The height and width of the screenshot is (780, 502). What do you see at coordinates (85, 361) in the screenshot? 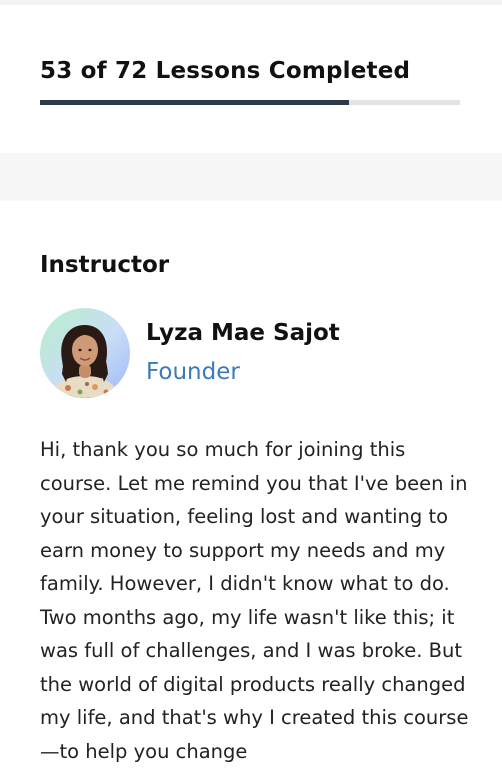
I see `instructor-photo` at bounding box center [85, 361].